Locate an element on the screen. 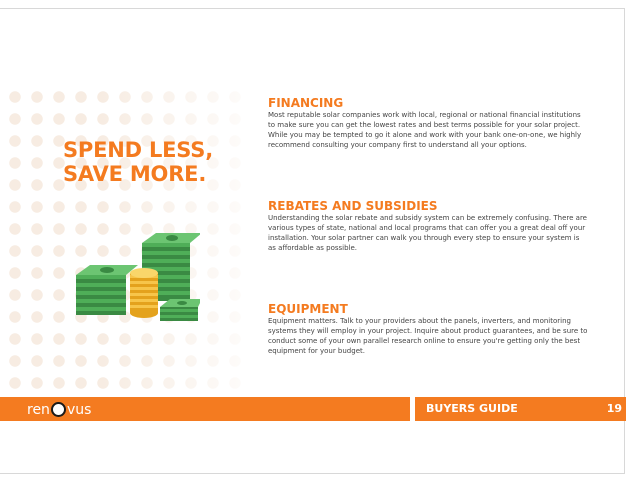 The width and height of the screenshot is (626, 500). brand-logo: ren vus is located at coordinates (59, 409).